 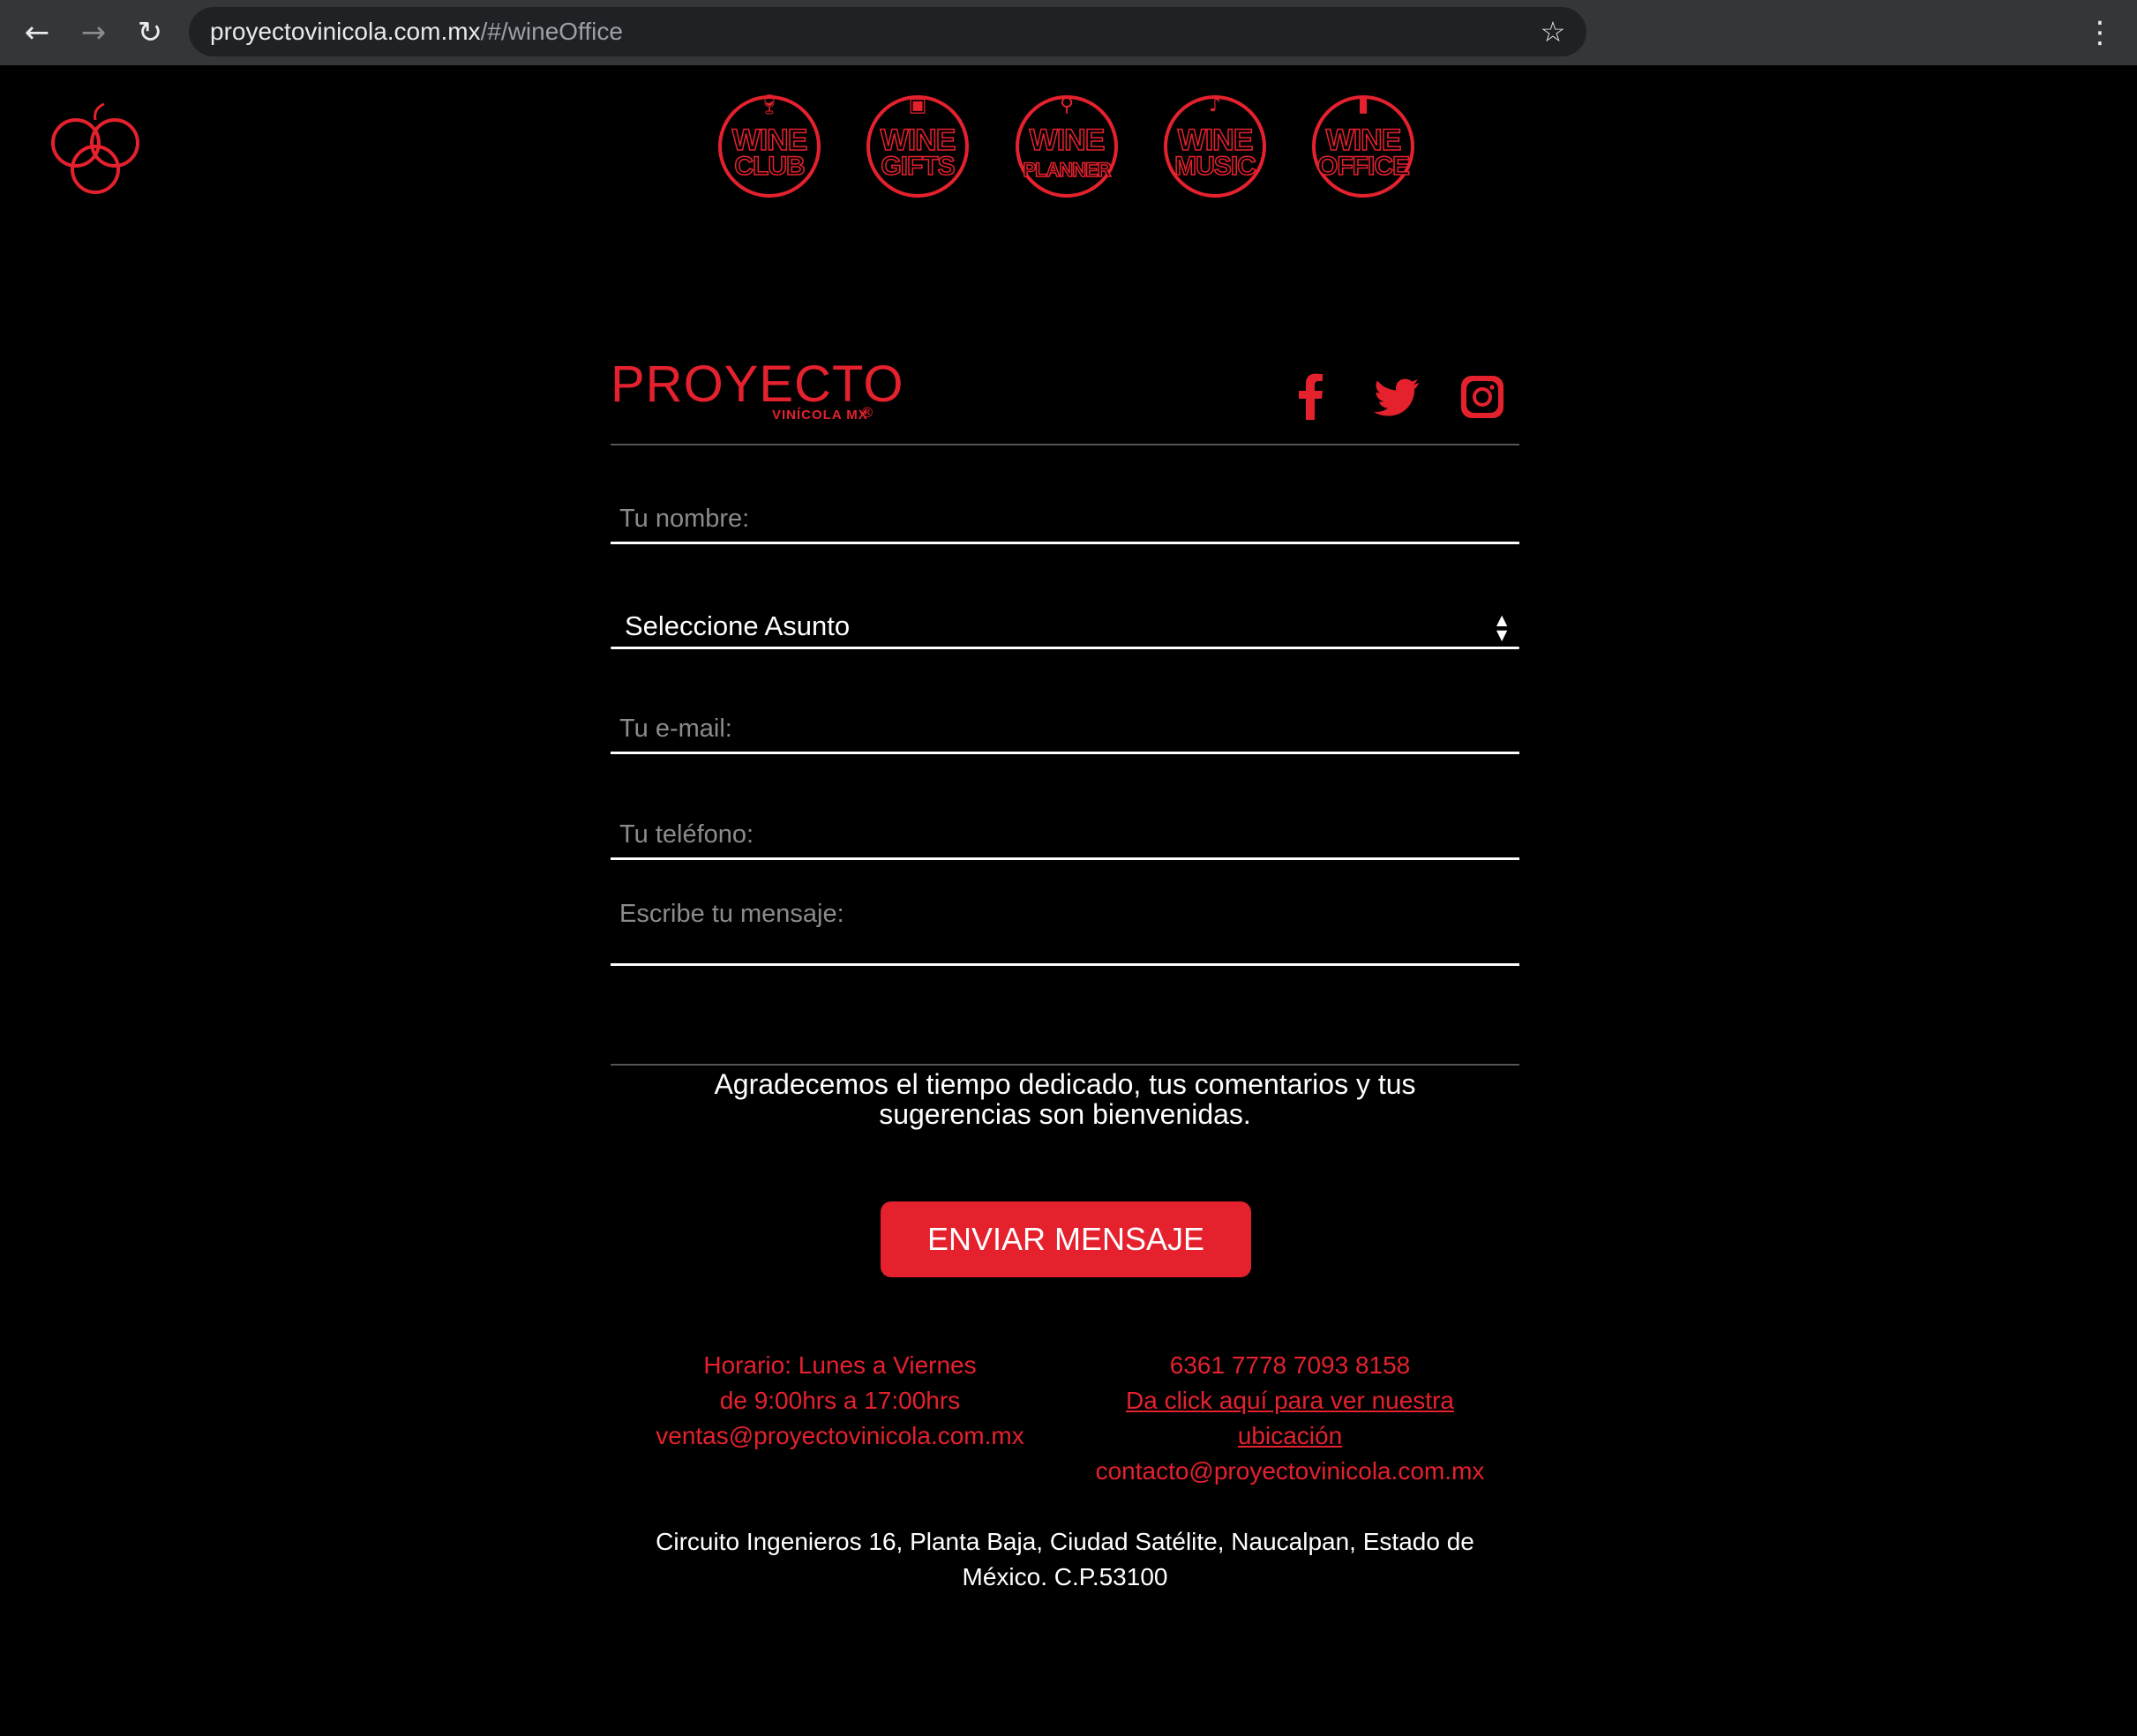 I want to click on message-textarea-underline, so click(x=1065, y=964).